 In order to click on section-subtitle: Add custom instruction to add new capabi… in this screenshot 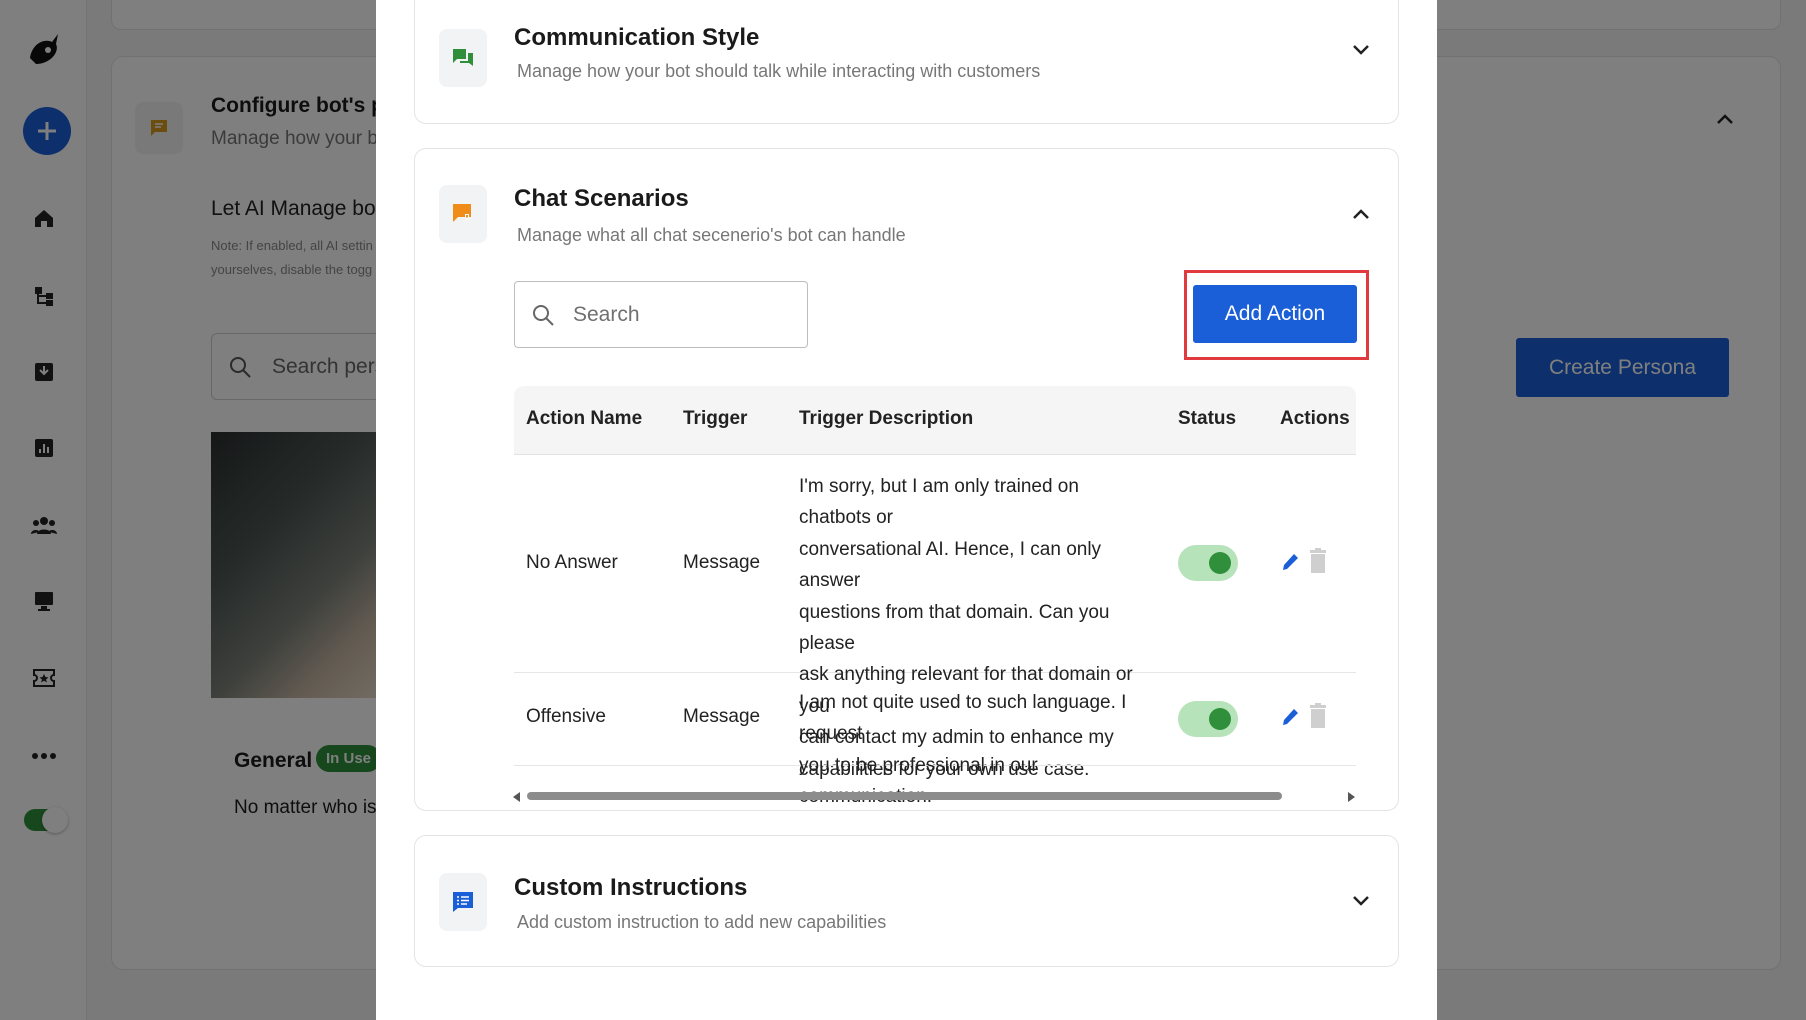, I will do `click(702, 922)`.